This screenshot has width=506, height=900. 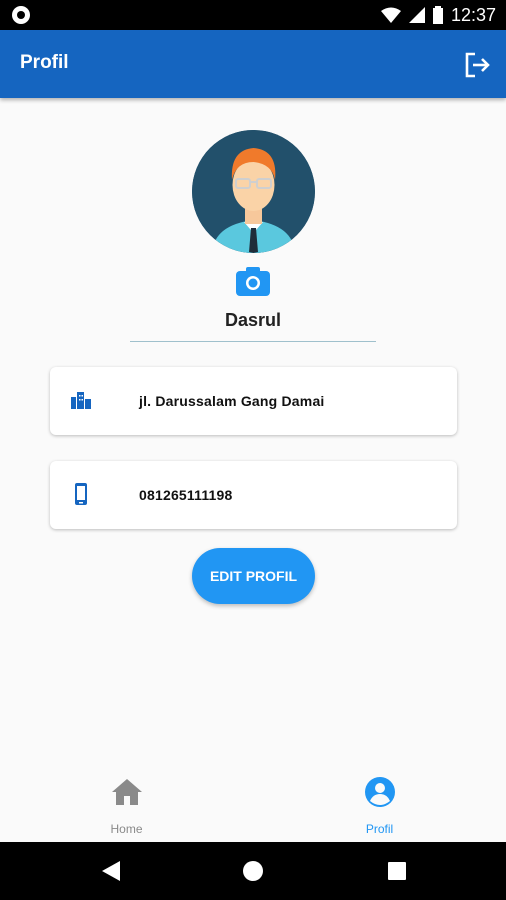 What do you see at coordinates (473, 14) in the screenshot?
I see `clock: 12:37` at bounding box center [473, 14].